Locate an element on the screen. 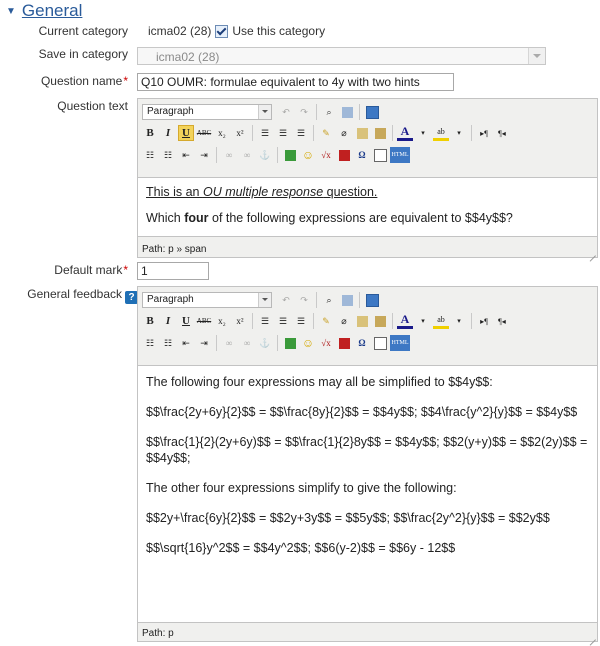  toolbar-row-2: B I U ABC x₂ x² ☰ ☰ ☰ ✎ ⌀ A ▾ ab ▾ ▸¶ ¶◂ is located at coordinates (326, 321).